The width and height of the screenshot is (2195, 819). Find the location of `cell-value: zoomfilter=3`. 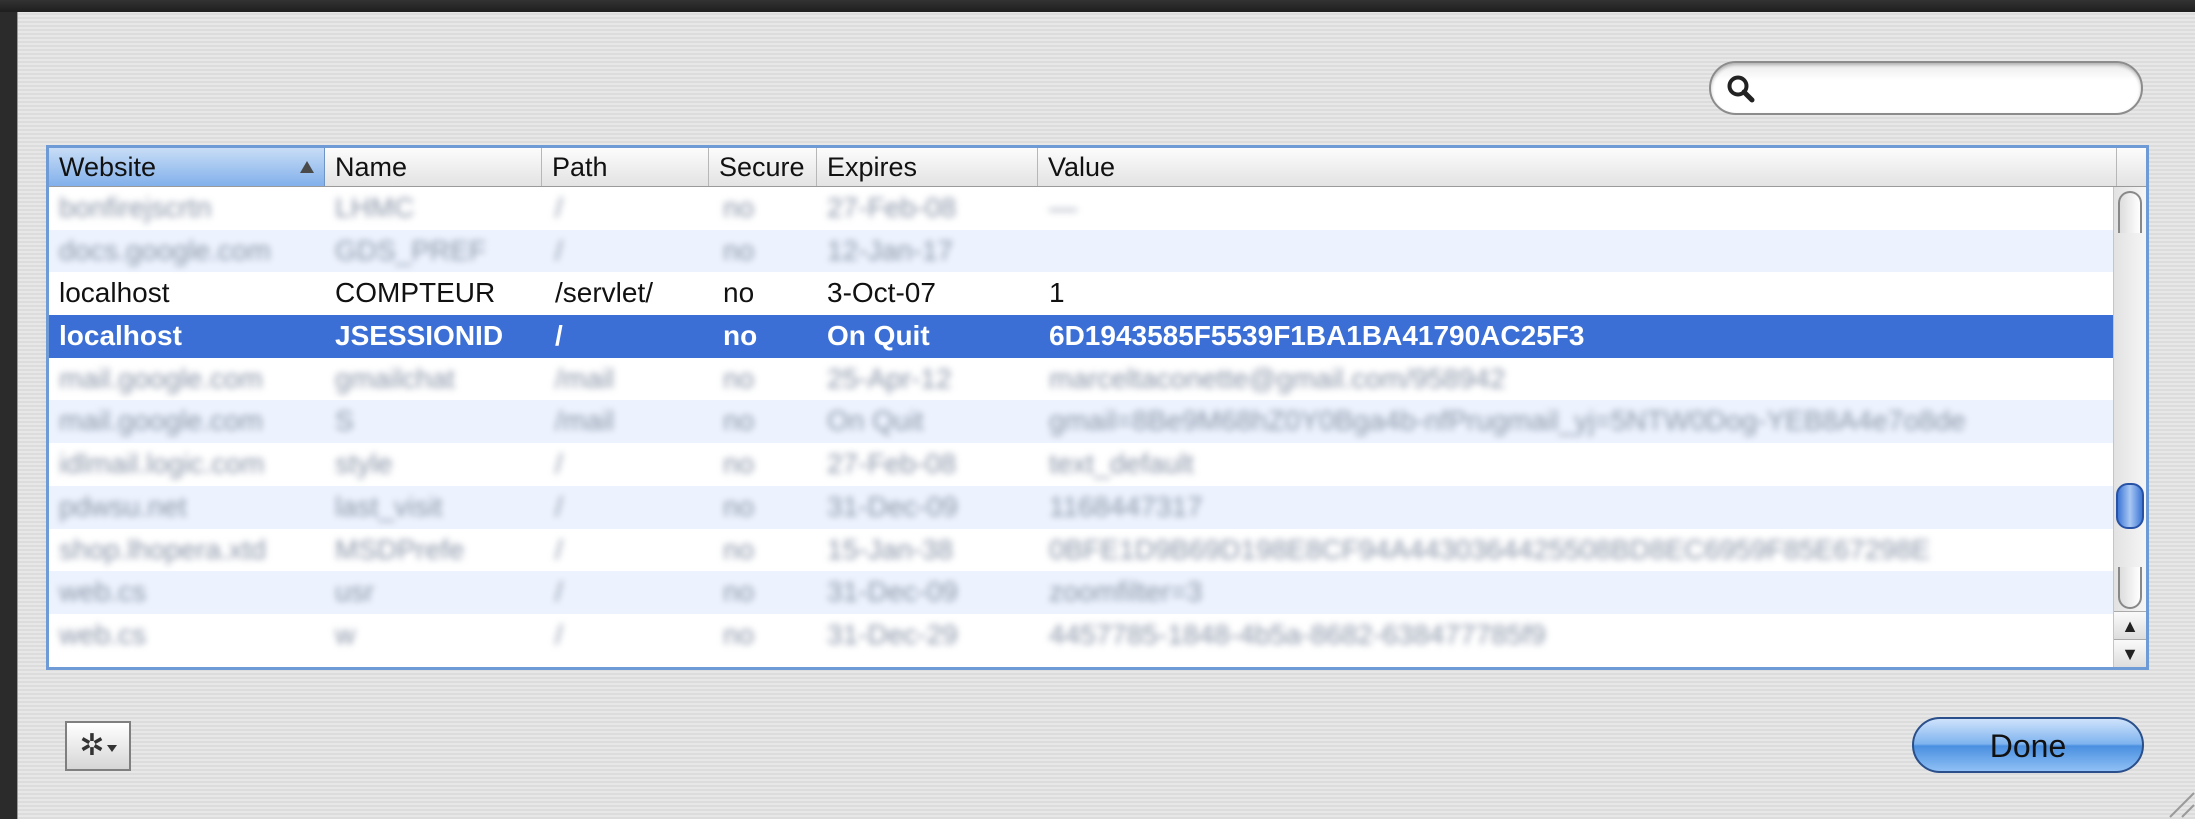

cell-value: zoomfilter=3 is located at coordinates (1126, 592).